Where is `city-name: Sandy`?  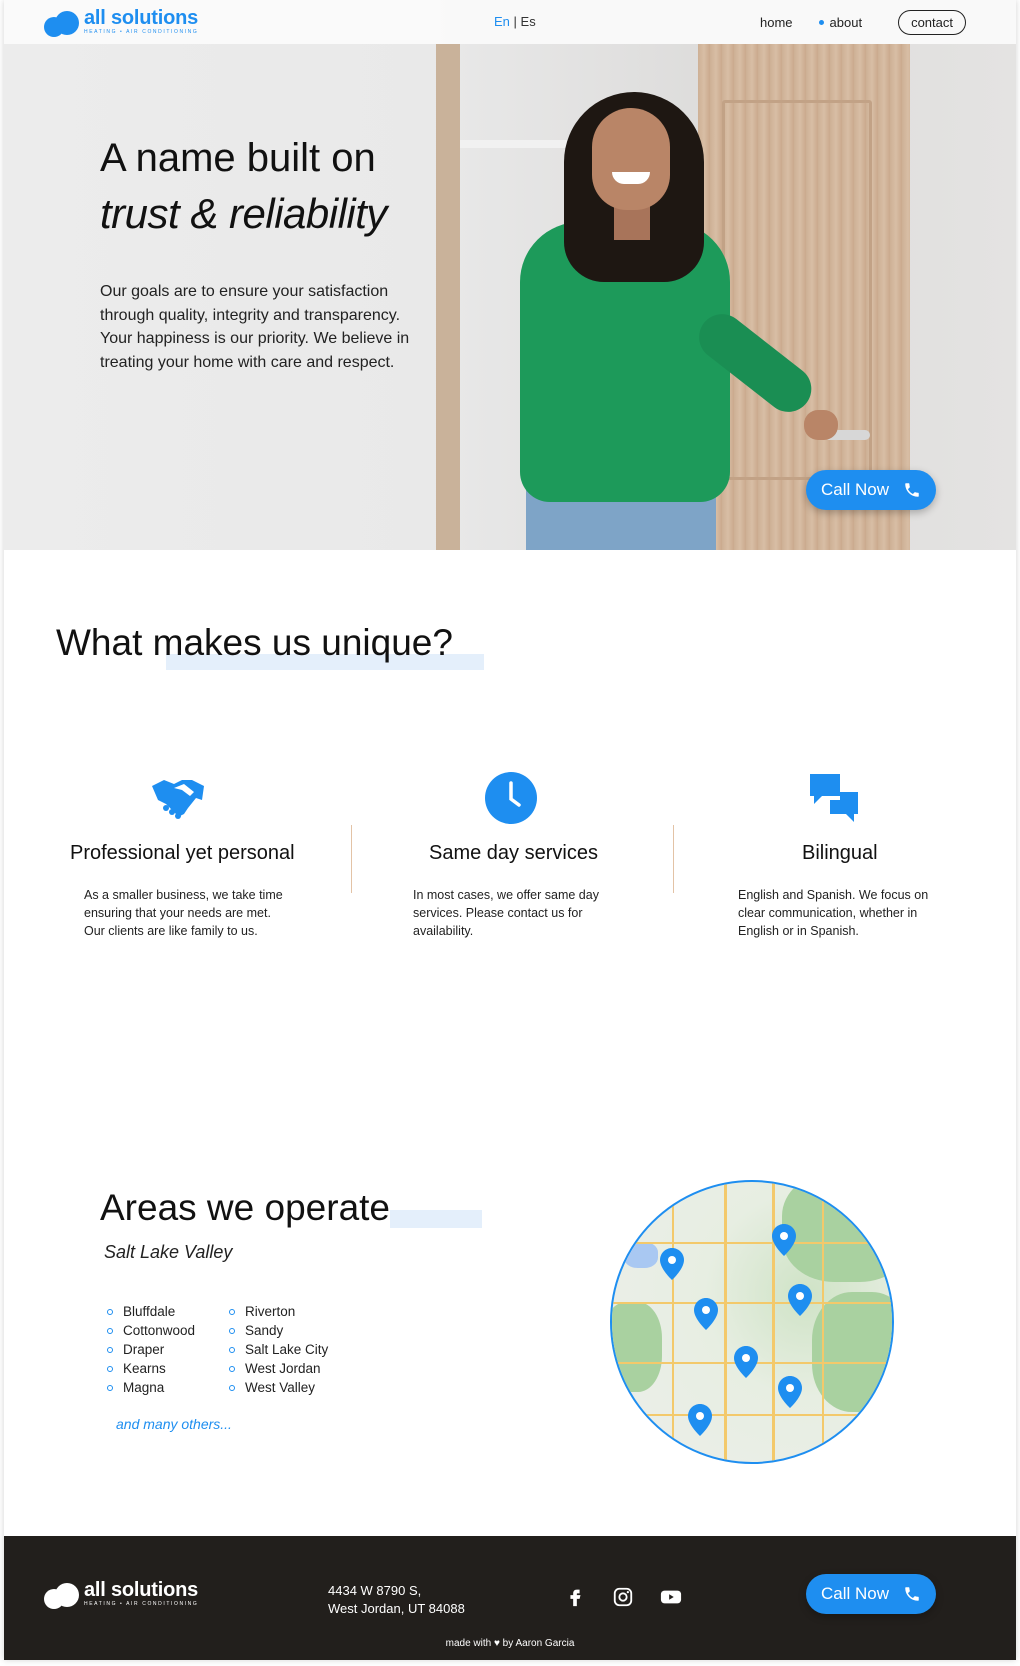
city-name: Sandy is located at coordinates (264, 1330).